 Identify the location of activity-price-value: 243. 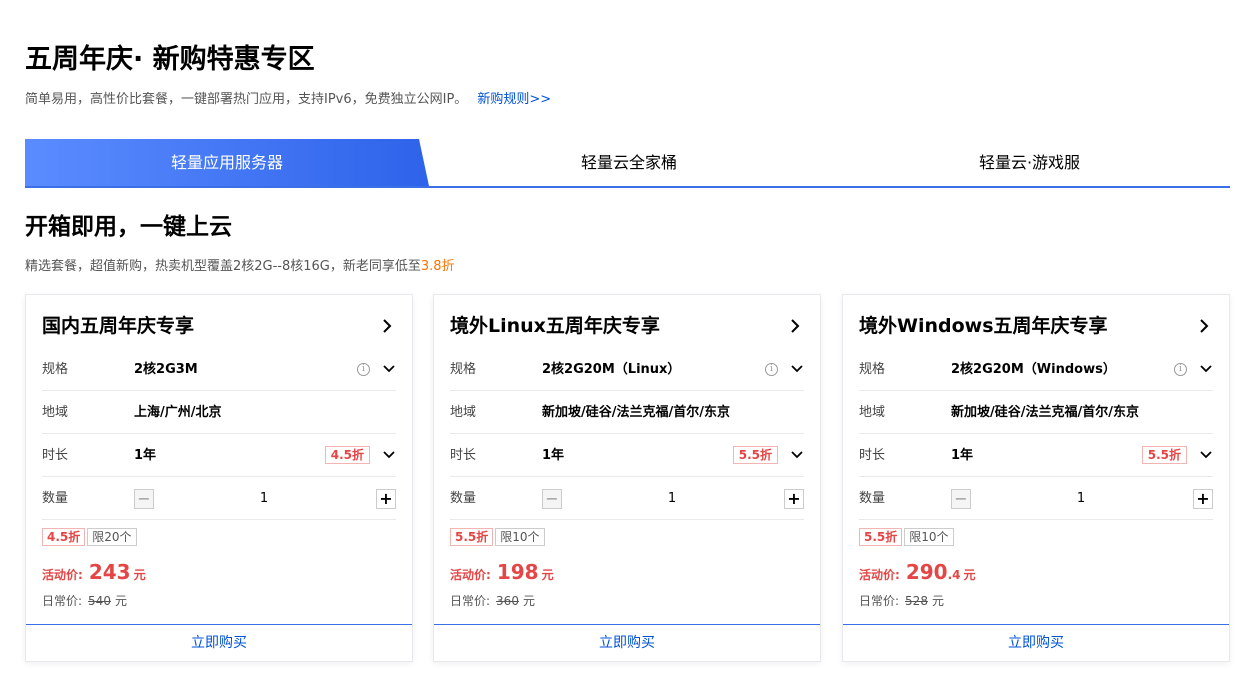
(109, 572).